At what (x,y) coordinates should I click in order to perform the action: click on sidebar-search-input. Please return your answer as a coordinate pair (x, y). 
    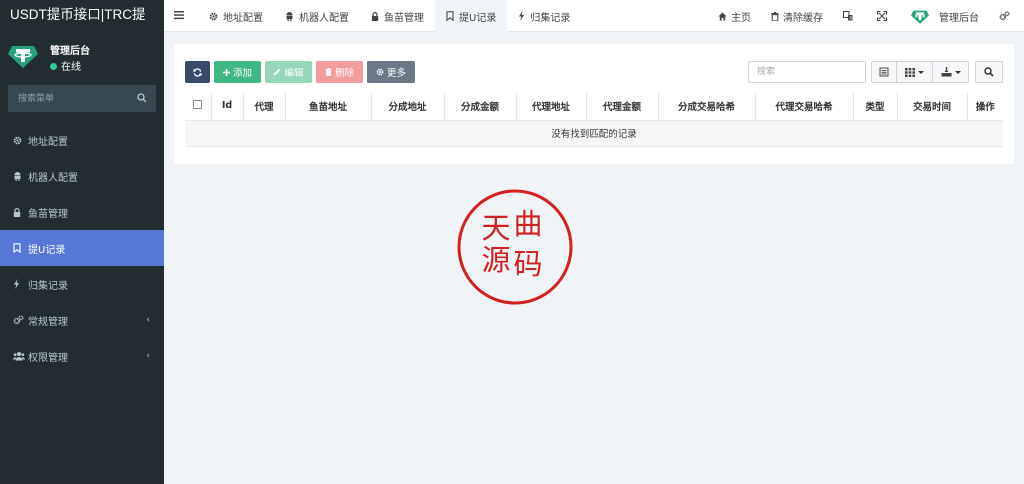
    Looking at the image, I should click on (68, 98).